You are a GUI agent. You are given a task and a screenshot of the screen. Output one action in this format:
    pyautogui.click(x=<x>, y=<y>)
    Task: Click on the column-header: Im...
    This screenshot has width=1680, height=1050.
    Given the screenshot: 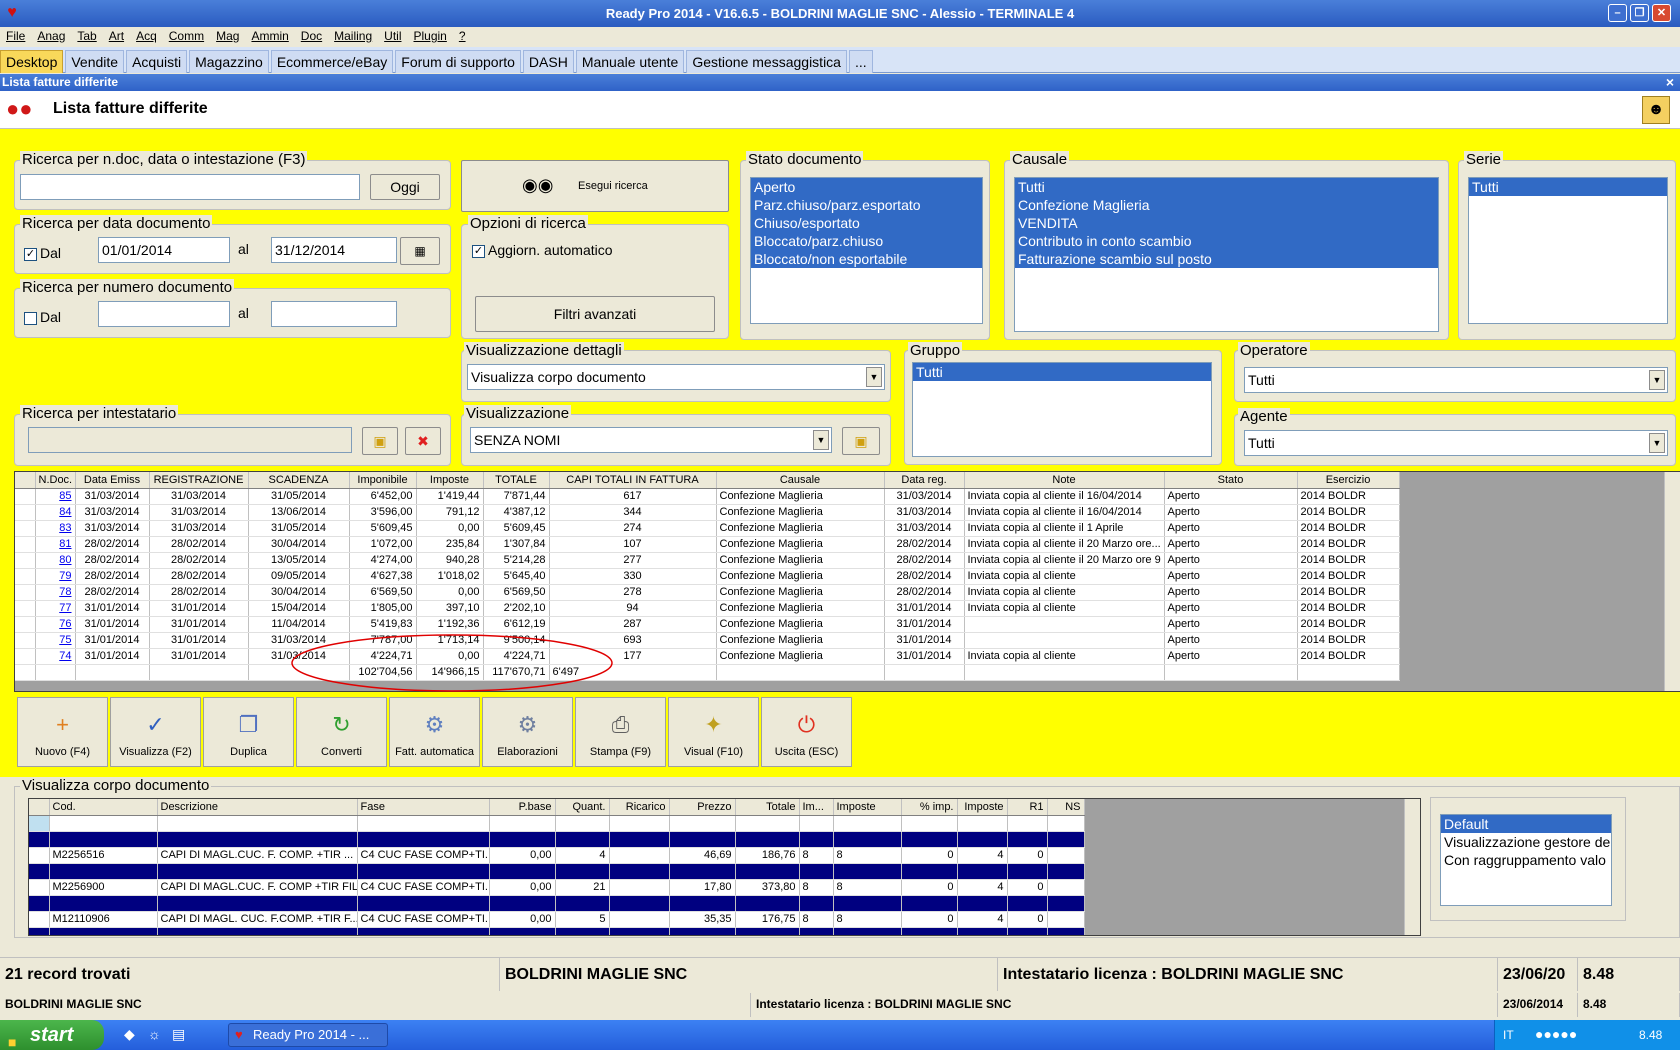 What is the action you would take?
    pyautogui.click(x=816, y=807)
    